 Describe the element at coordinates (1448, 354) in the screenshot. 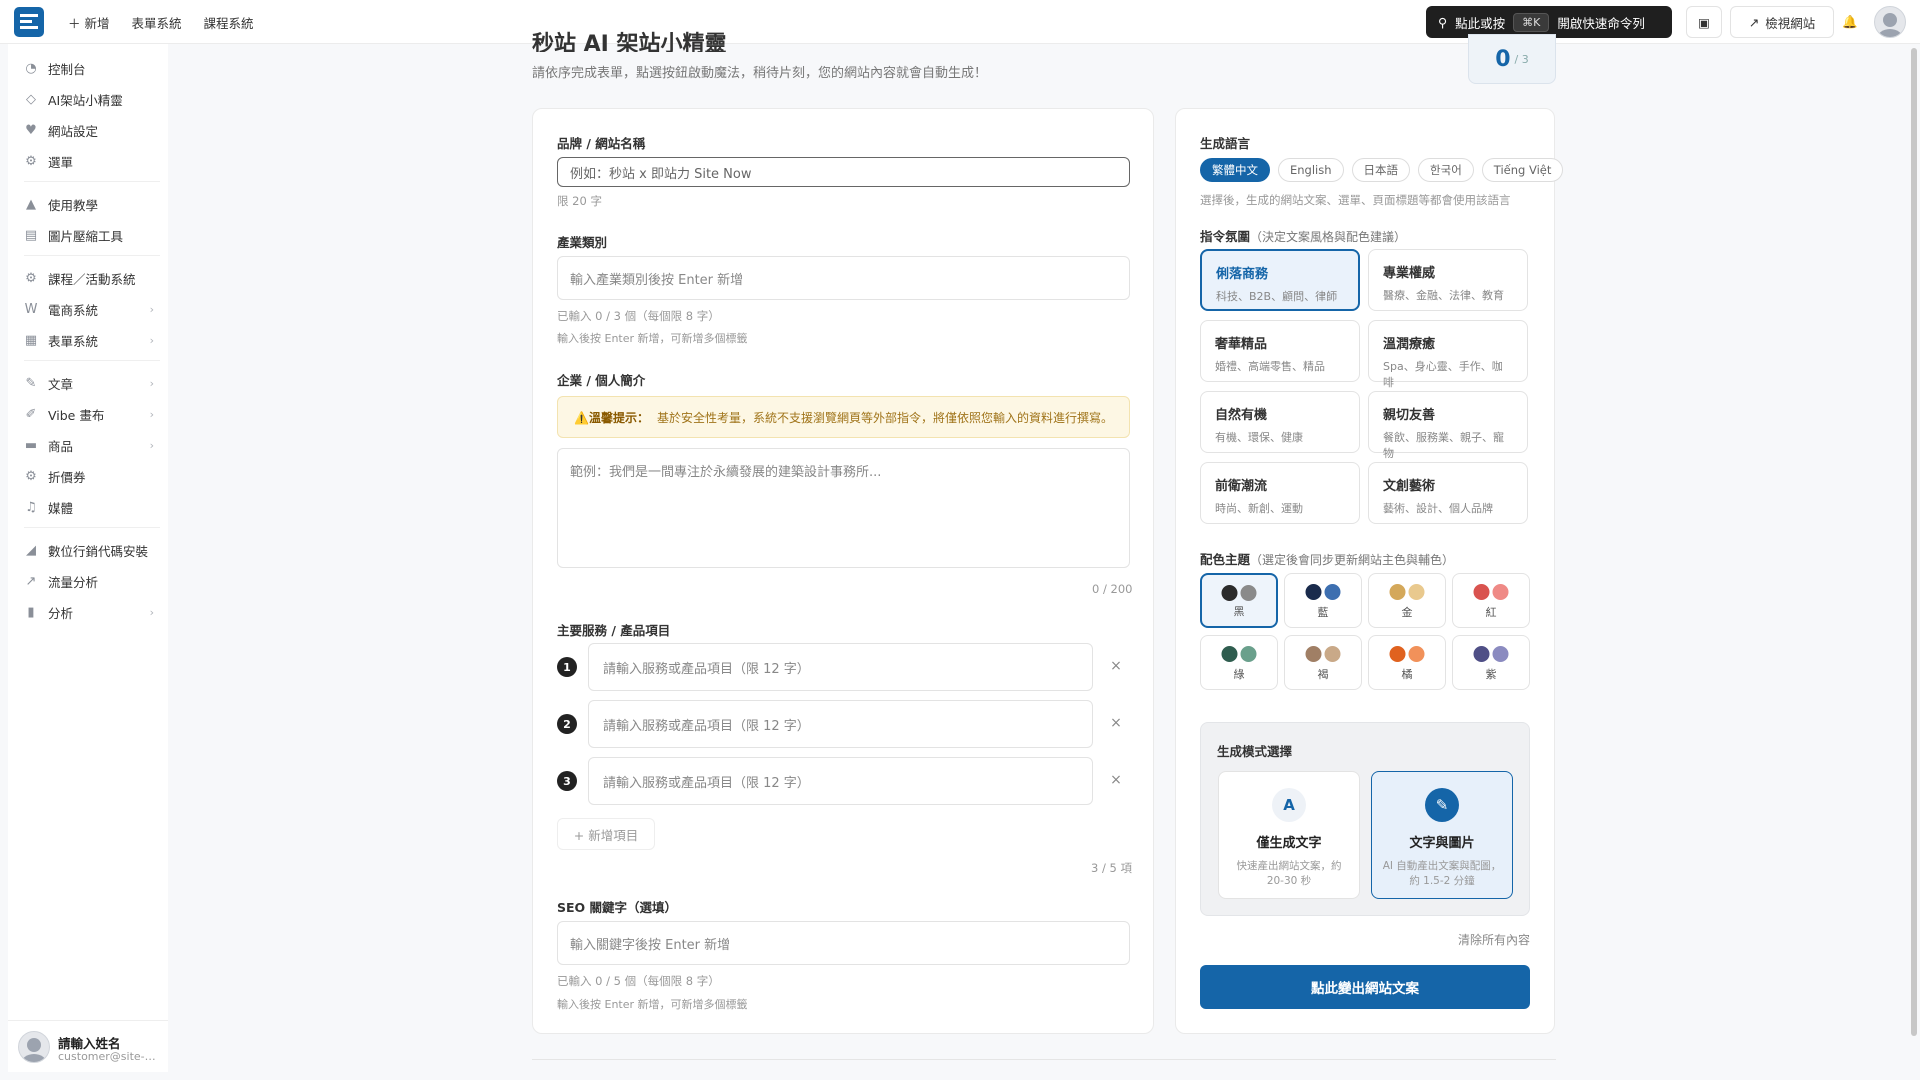

I see `mood-option: 溫潤療癒 Spa、身心靈、手作、咖啡` at that location.